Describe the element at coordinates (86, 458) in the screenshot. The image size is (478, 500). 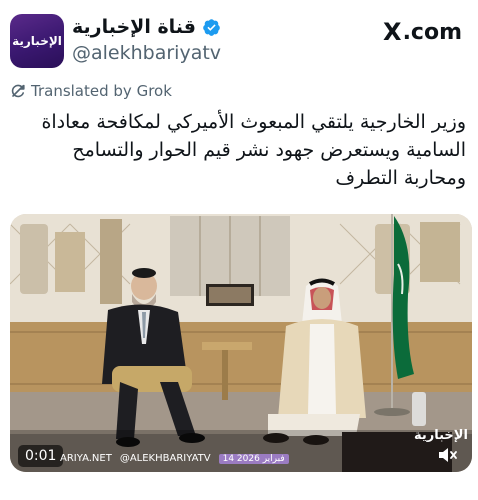
I see `ticker-site: ARIYA.NET` at that location.